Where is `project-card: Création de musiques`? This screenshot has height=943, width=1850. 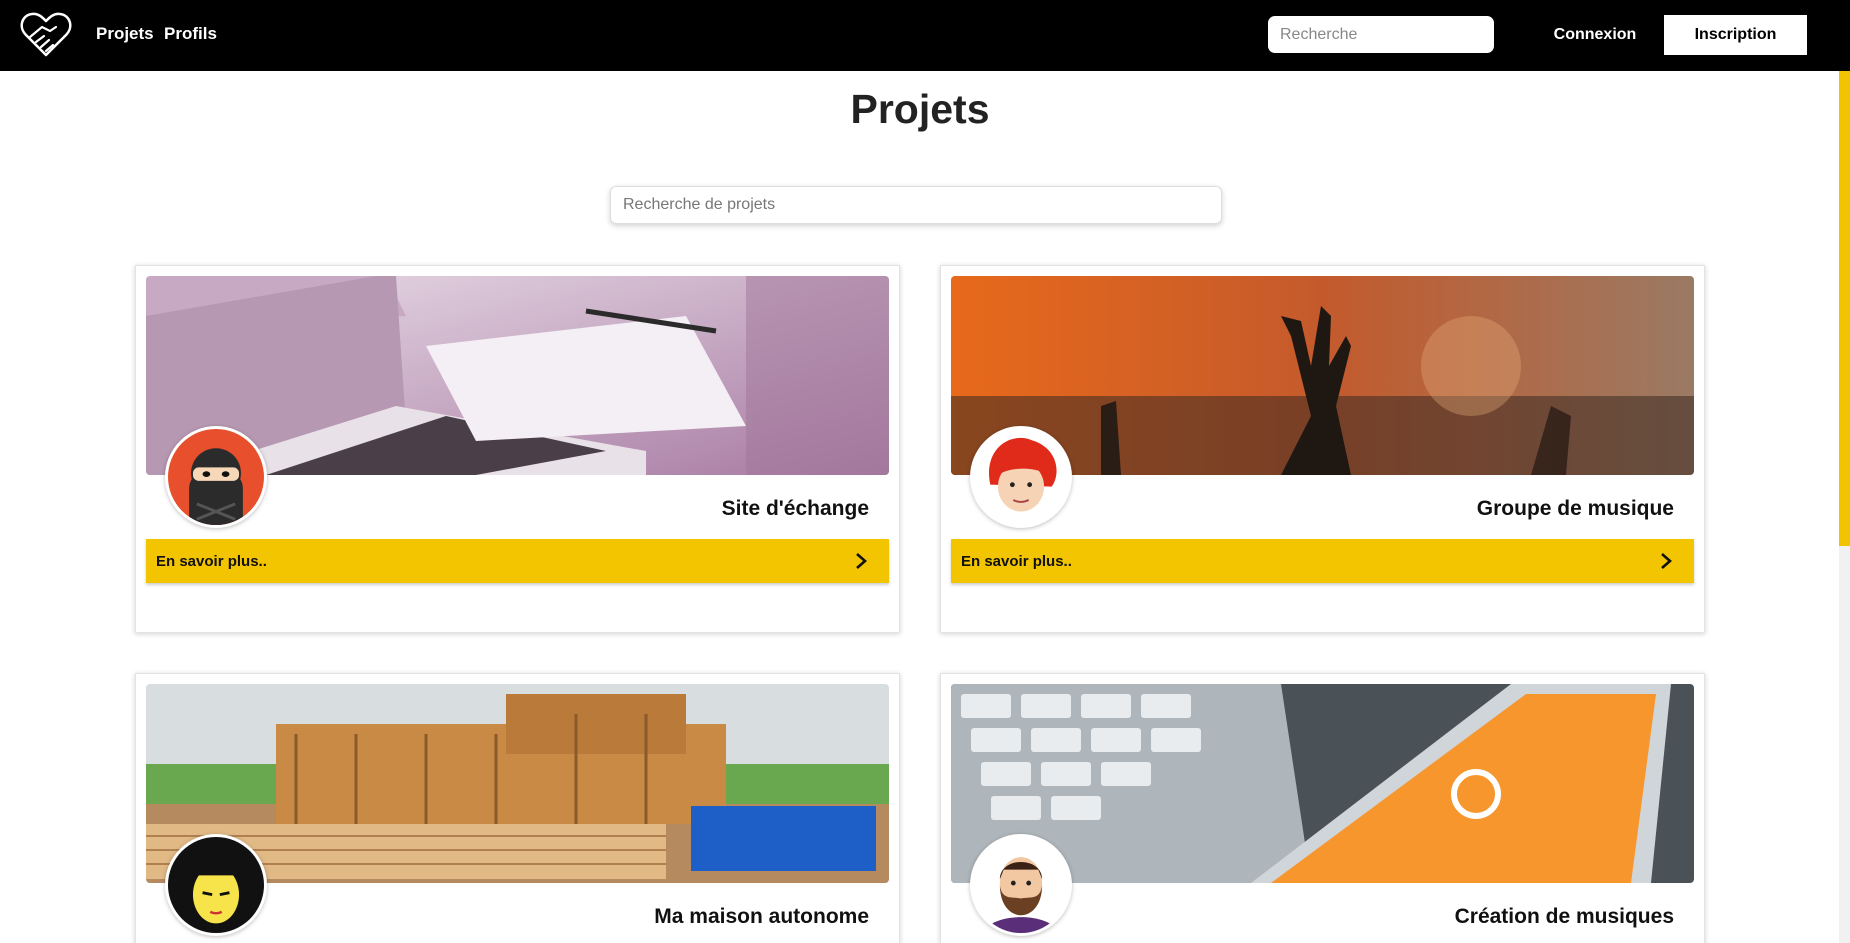
project-card: Création de musiques is located at coordinates (1322, 808).